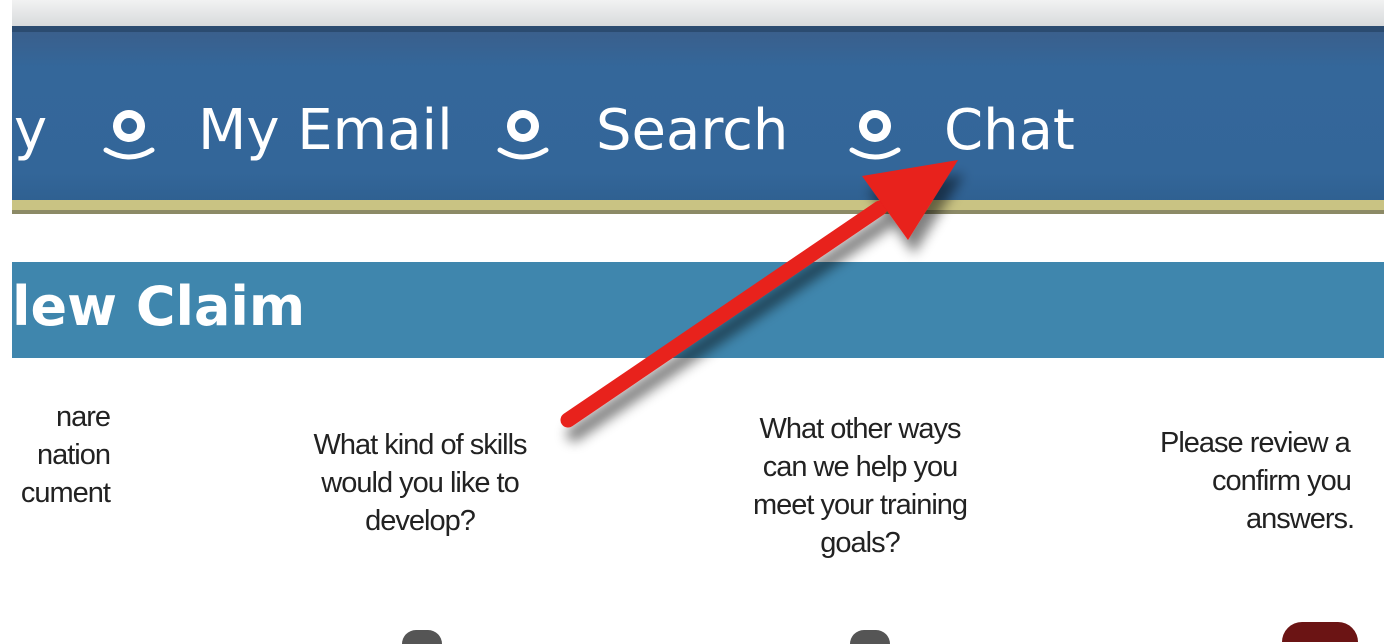 This screenshot has width=1384, height=644. I want to click on nav-item-my-email: My Email, so click(325, 131).